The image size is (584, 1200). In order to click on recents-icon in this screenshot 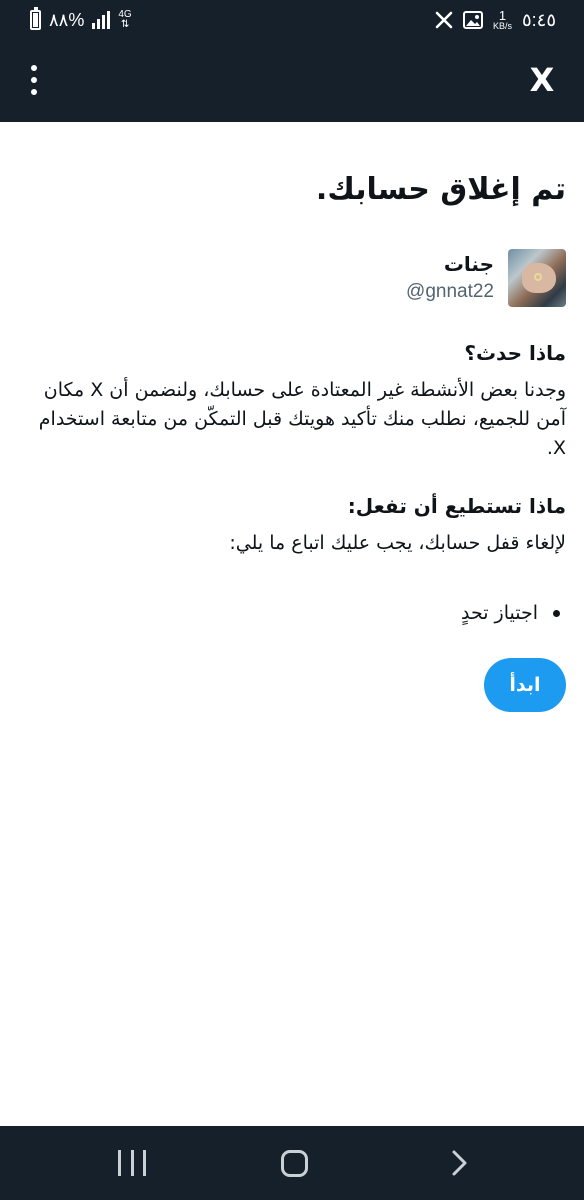, I will do `click(132, 1163)`.